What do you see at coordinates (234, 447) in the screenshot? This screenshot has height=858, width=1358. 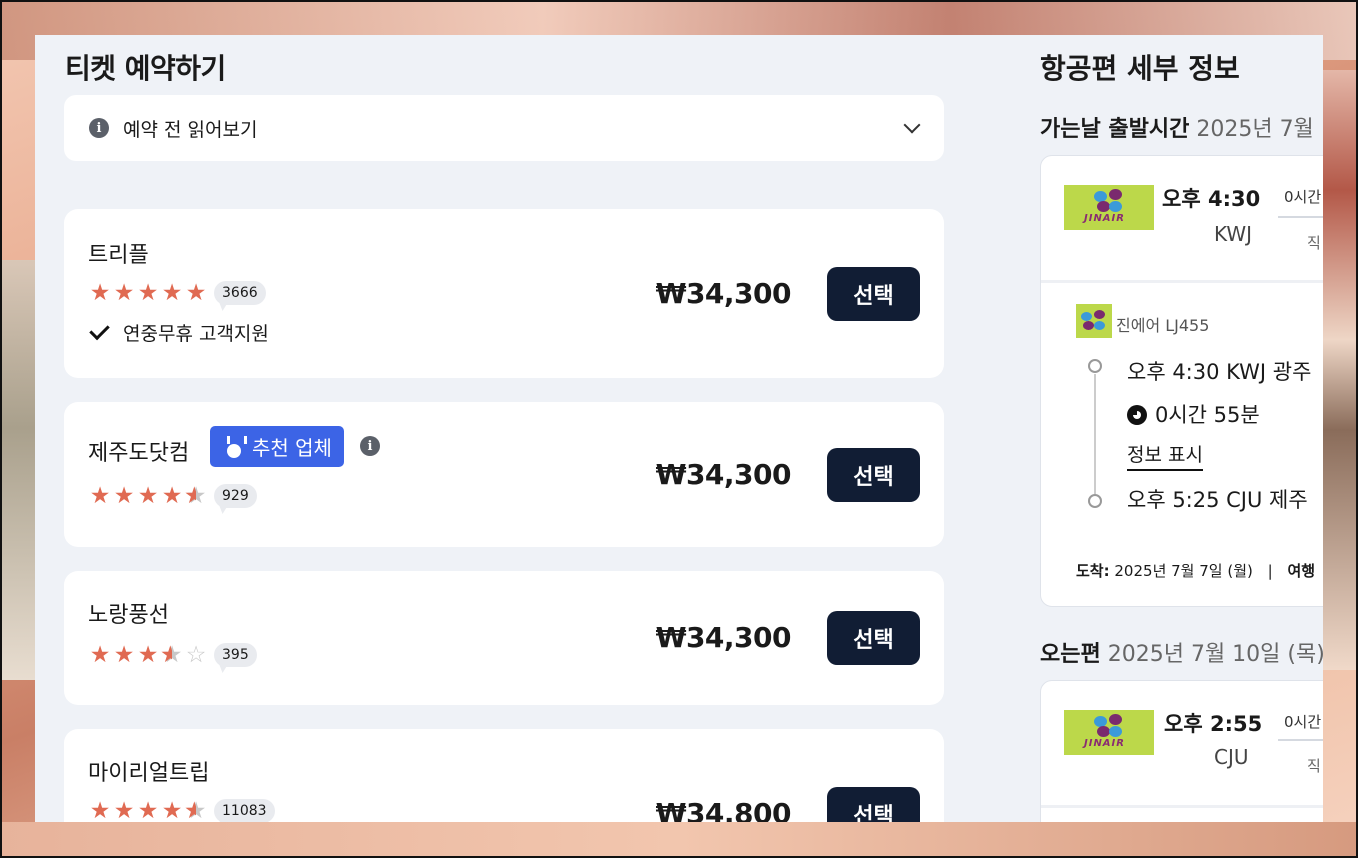 I see `medal-icon` at bounding box center [234, 447].